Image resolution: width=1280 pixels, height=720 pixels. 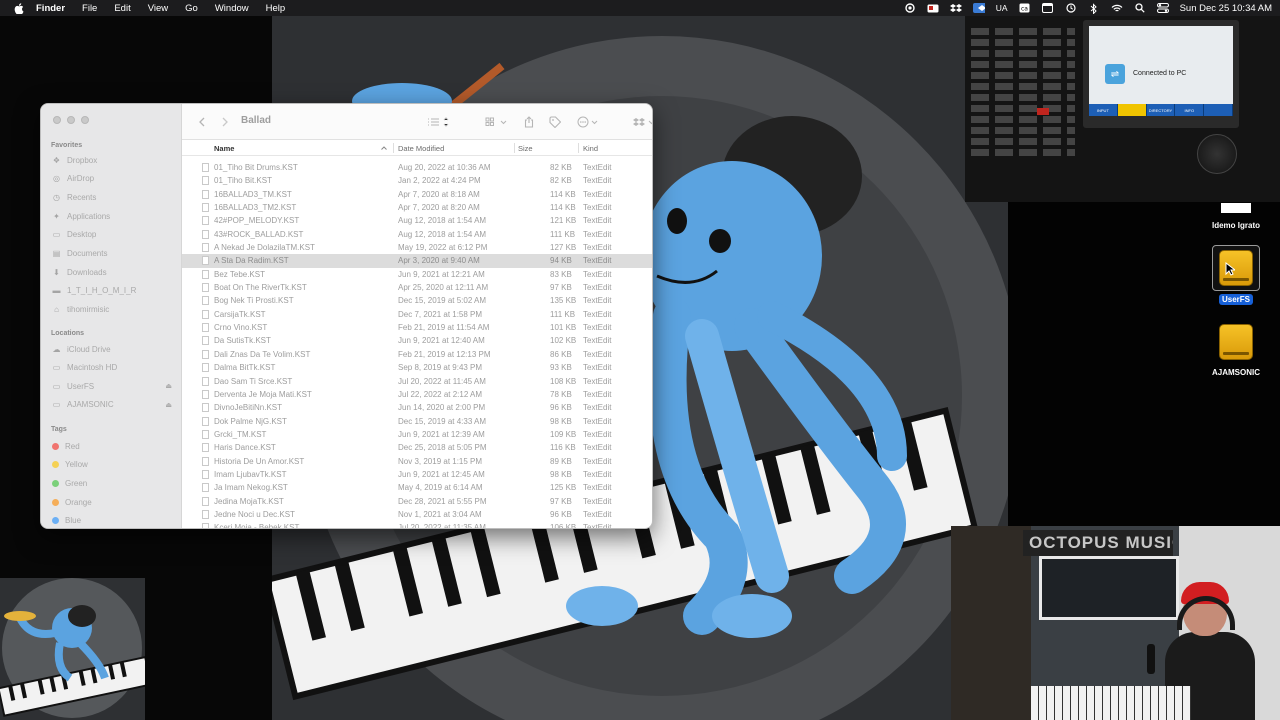 I want to click on sidebar-item-tihomirmisic: ⌂ tihomirmisic, so click(x=114, y=310).